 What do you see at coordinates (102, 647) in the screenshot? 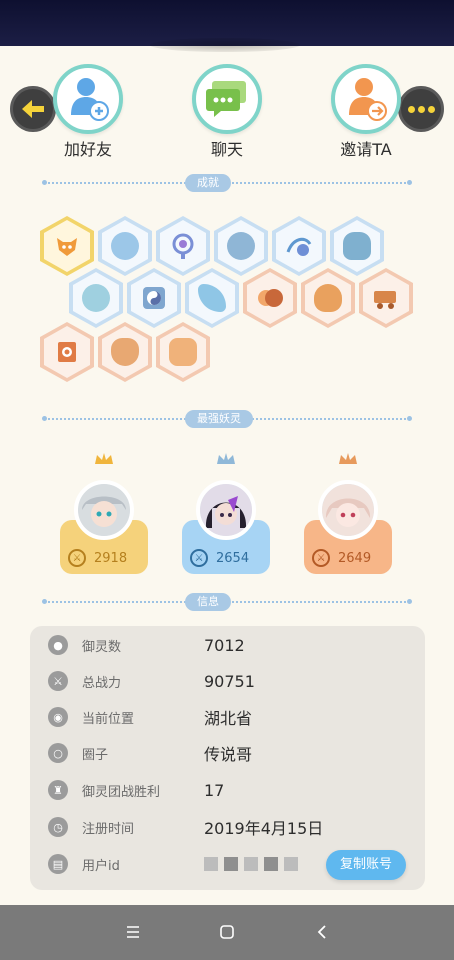
I see `info-key: 御灵数` at bounding box center [102, 647].